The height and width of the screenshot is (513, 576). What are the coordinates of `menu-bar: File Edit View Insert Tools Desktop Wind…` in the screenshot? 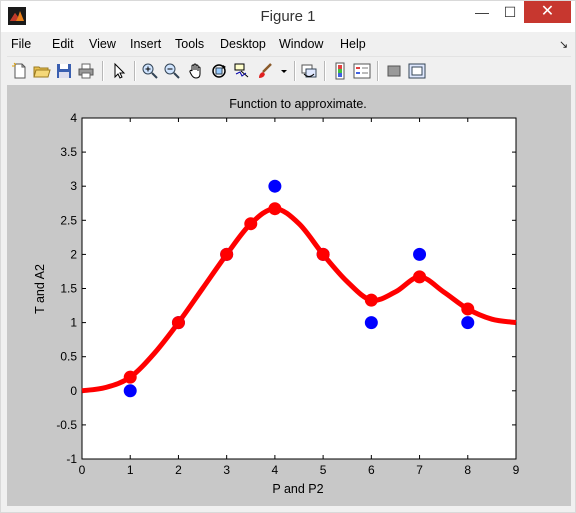 It's located at (289, 44).